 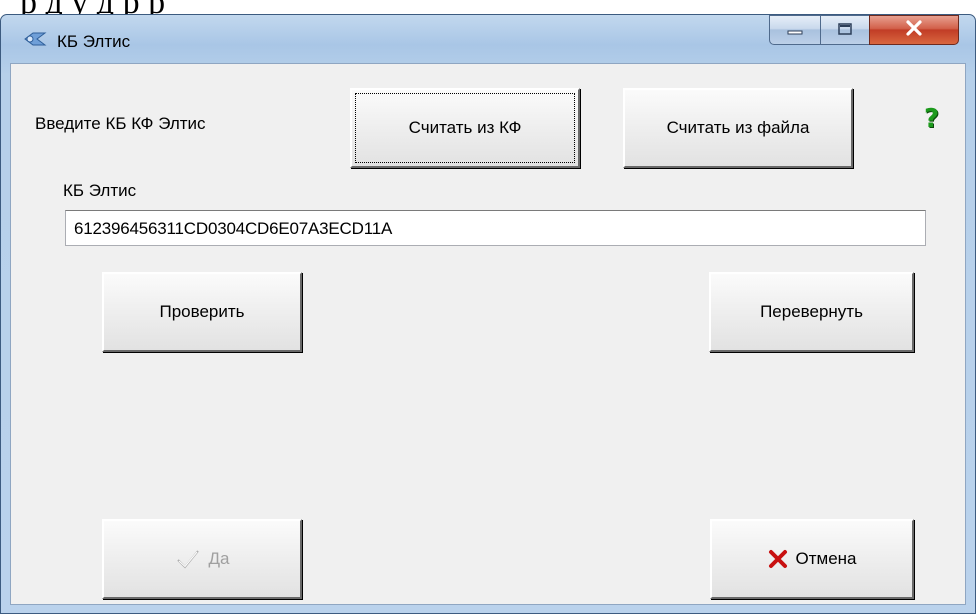 I want to click on maximize-button, so click(x=845, y=30).